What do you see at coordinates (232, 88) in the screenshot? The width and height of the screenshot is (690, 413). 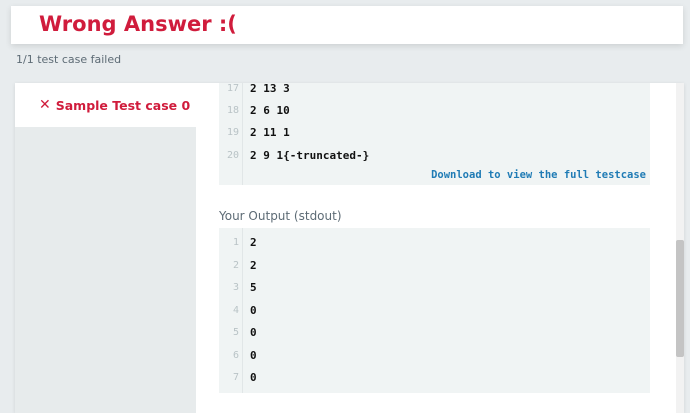 I see `line-number: 17` at bounding box center [232, 88].